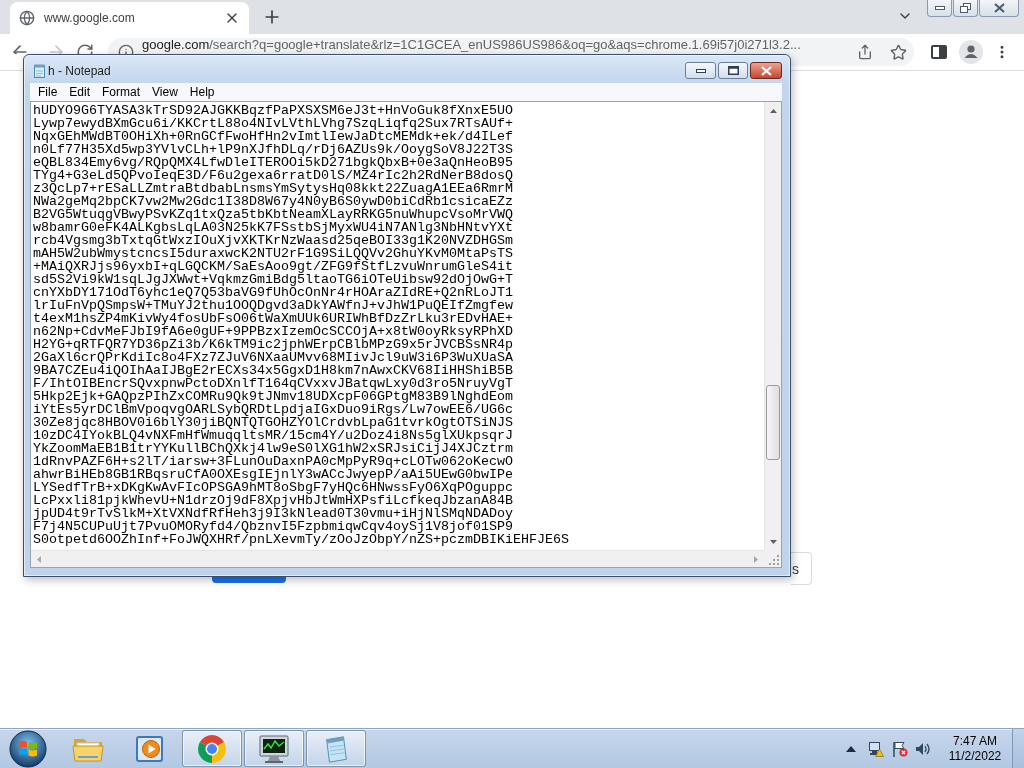 The width and height of the screenshot is (1024, 768). I want to click on text-line: Lywp7ewydBXmGcu6i/KKCrtL88o4NIvLVthLVhg7SzqLiqfq2Sux7RTsAUf+, so click(273, 123).